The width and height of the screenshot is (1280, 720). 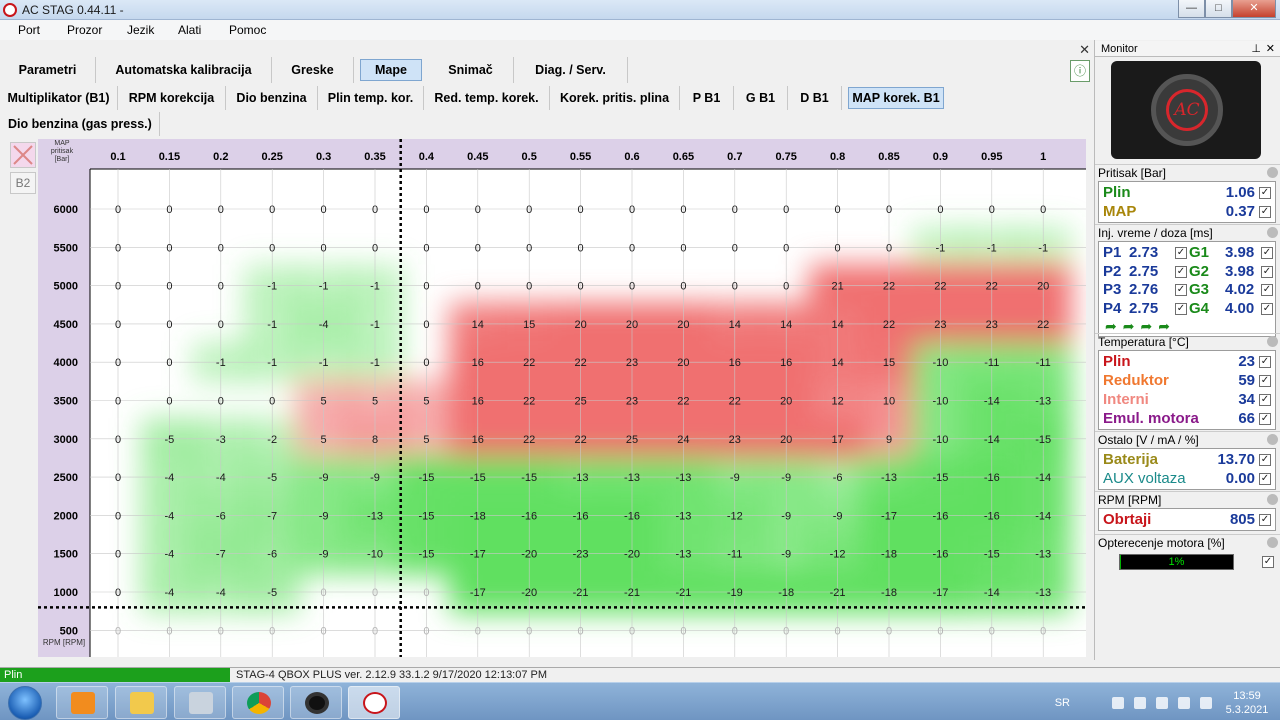 What do you see at coordinates (632, 325) in the screenshot?
I see `map-cell-value: 20` at bounding box center [632, 325].